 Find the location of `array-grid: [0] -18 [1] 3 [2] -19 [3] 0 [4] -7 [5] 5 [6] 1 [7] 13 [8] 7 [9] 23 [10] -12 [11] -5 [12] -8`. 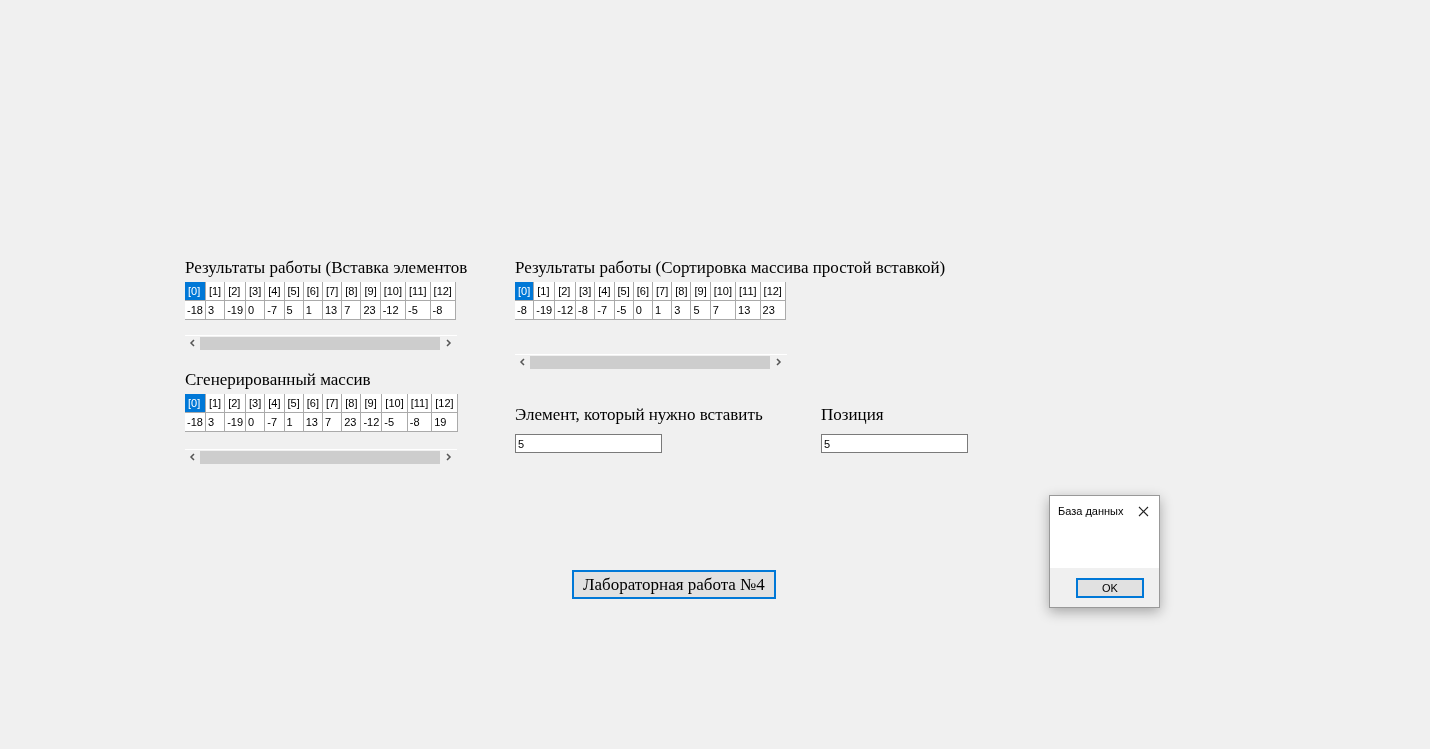

array-grid: [0] -18 [1] 3 [2] -19 [3] 0 [4] -7 [5] 5 [6] 1 [7] 13 [8] 7 [9] 23 [10] -12 [11] -5 [12] -8 is located at coordinates (320, 301).